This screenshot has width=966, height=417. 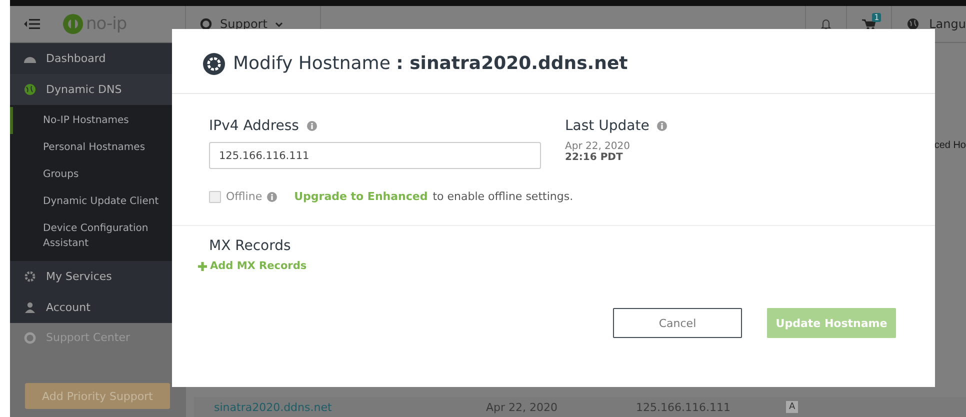 I want to click on field-label: IPv4 Address, so click(x=254, y=126).